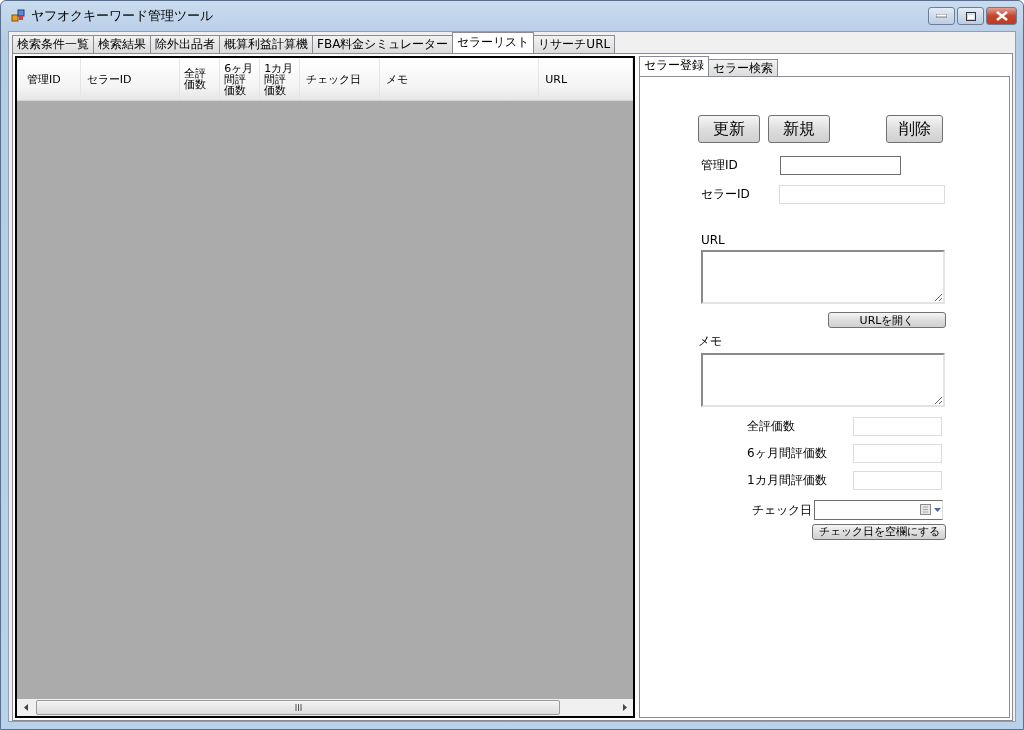 The image size is (1024, 730). I want to click on calendar-dropdown-icon, so click(931, 510).